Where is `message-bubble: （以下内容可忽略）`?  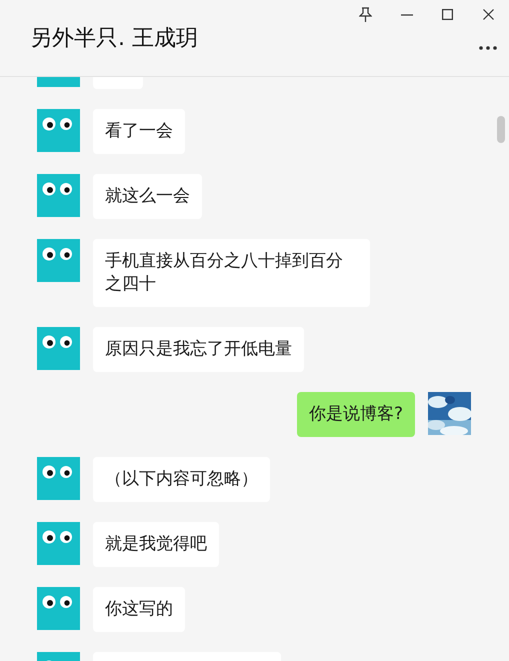 message-bubble: （以下内容可忽略） is located at coordinates (181, 479).